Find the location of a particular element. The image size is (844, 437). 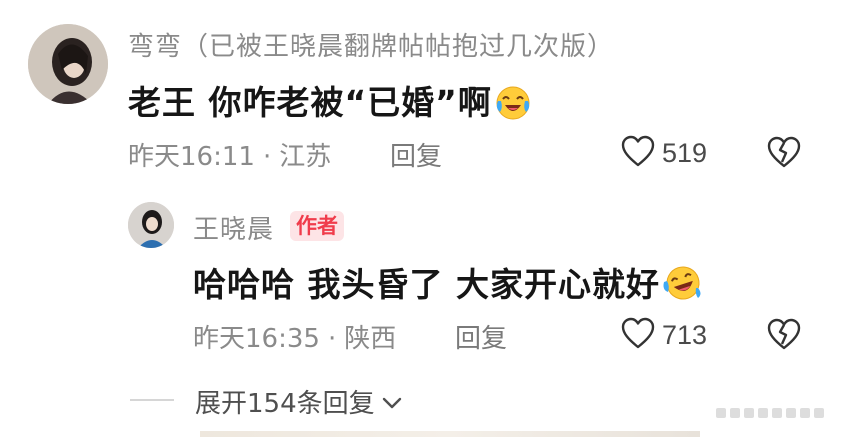

like-button: 519 is located at coordinates (663, 153).